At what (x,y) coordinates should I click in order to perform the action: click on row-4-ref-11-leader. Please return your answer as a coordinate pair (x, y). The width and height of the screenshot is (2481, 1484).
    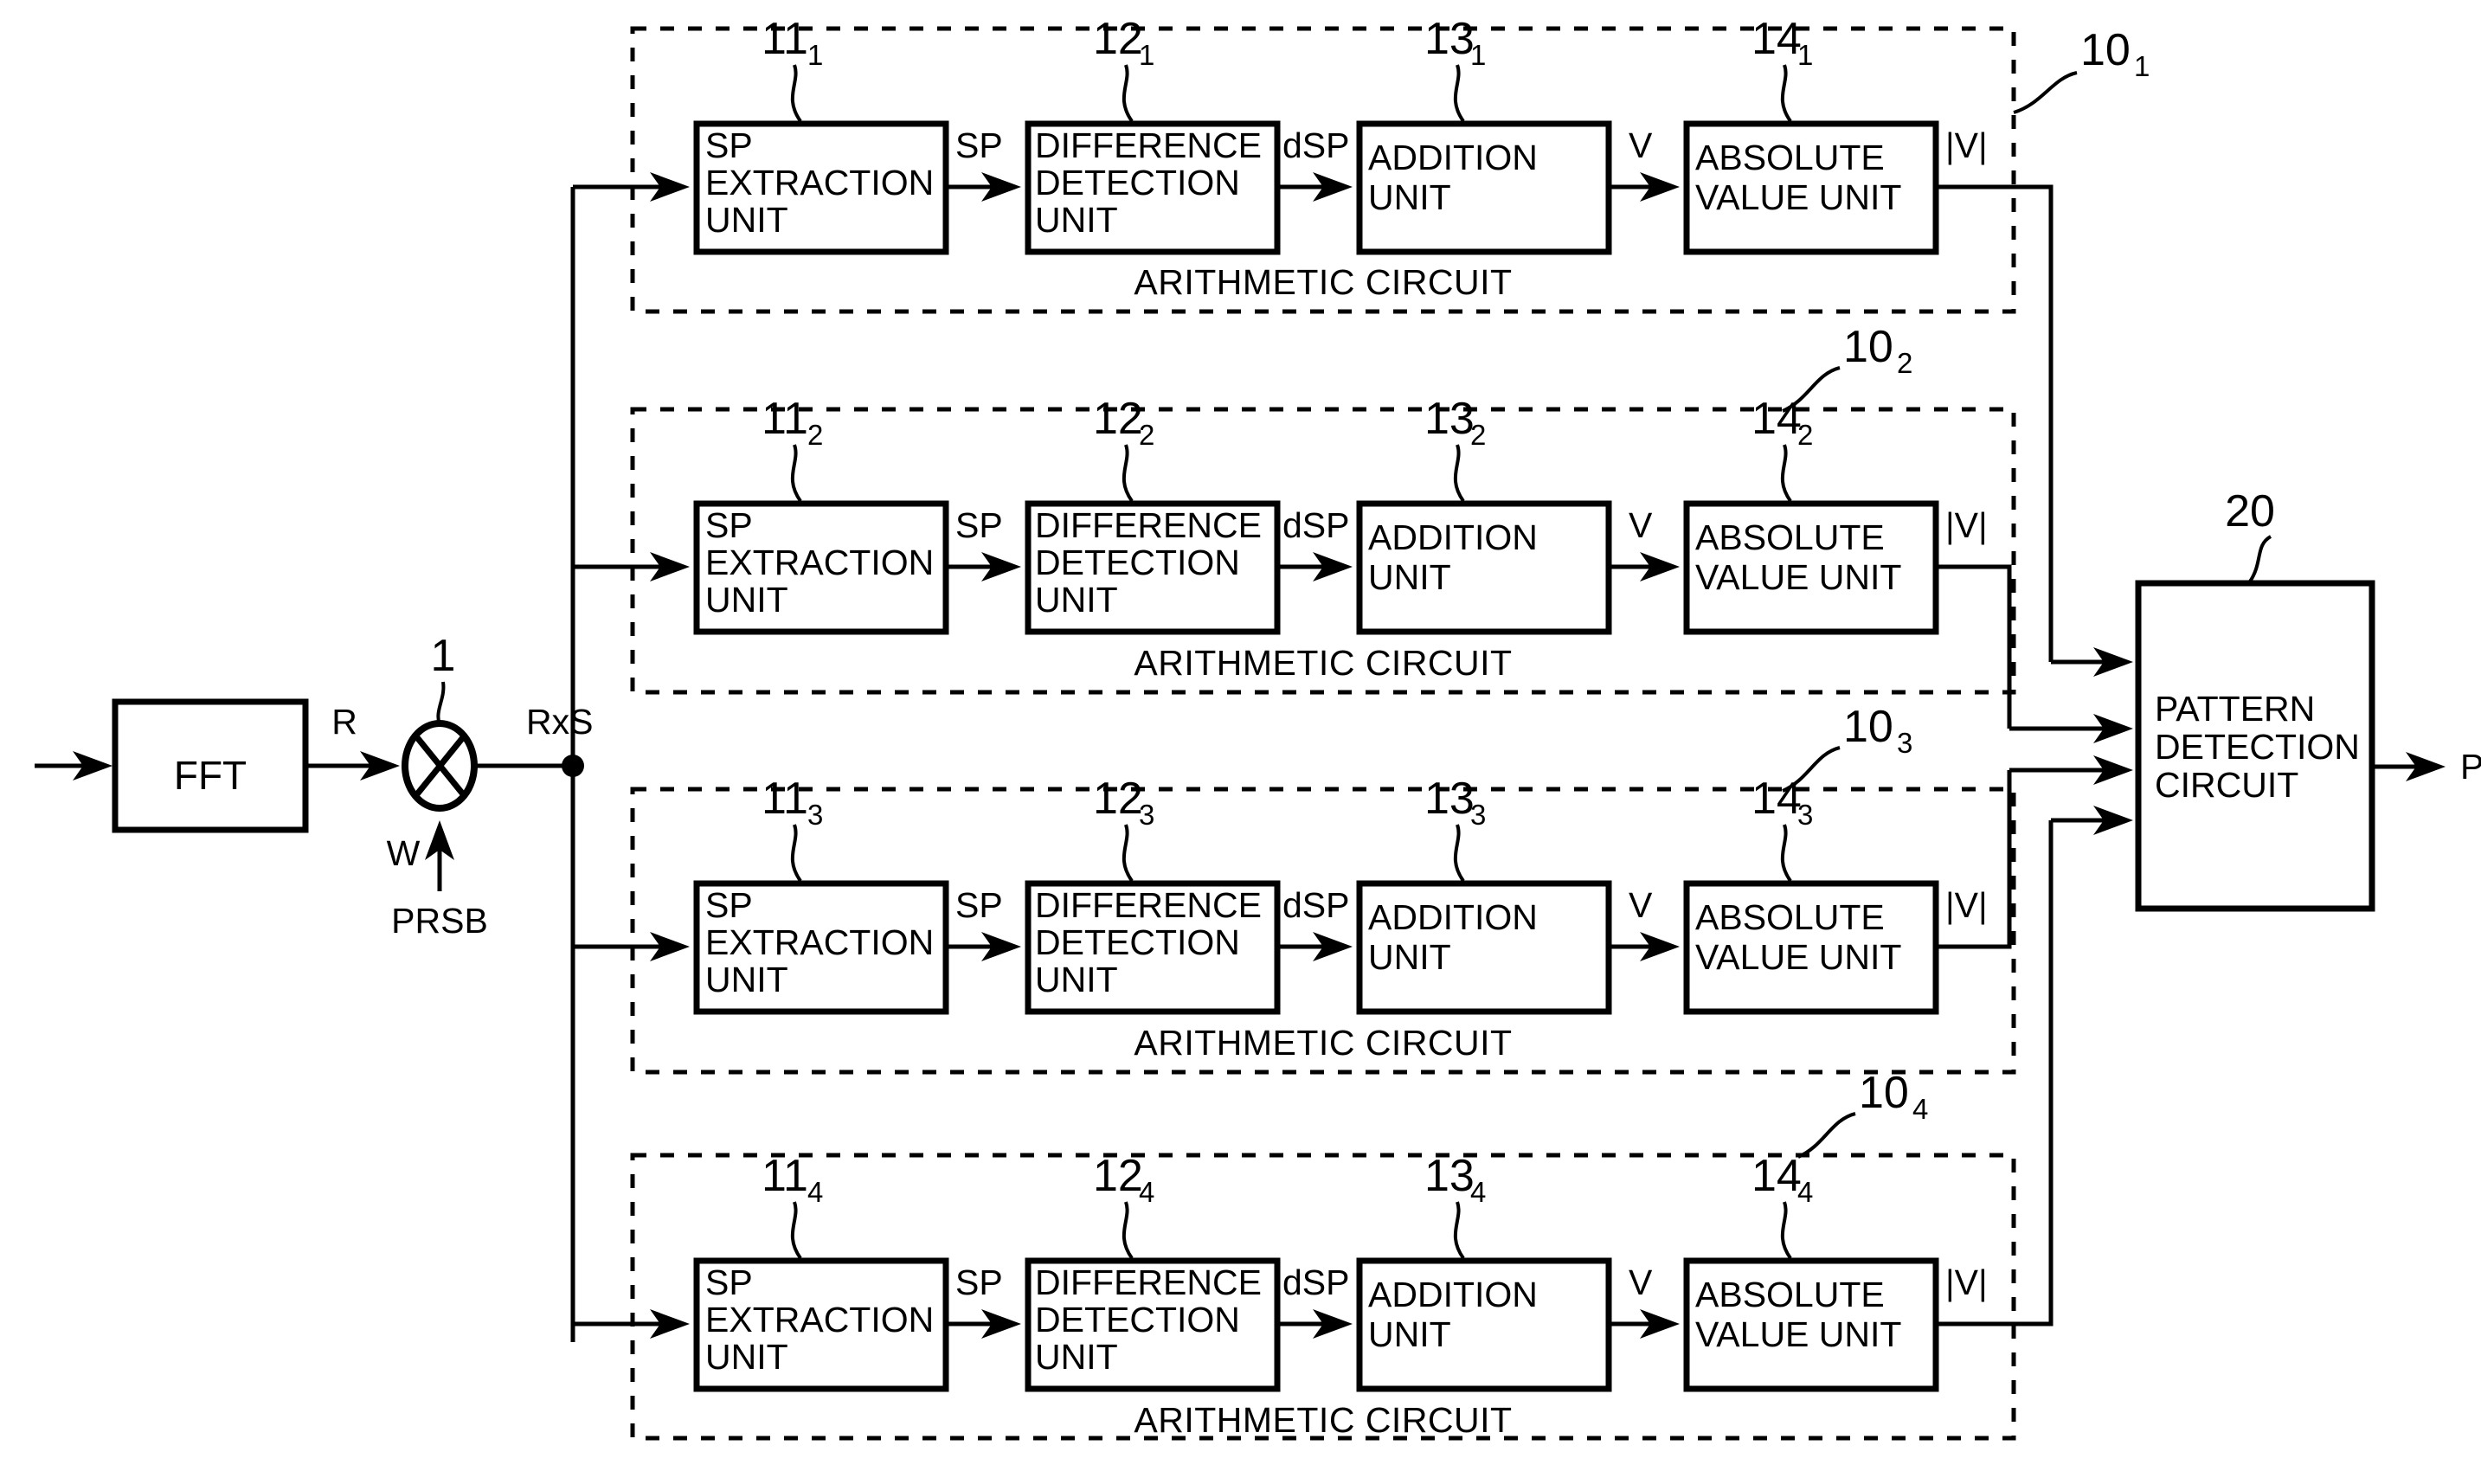
    Looking at the image, I should click on (796, 1230).